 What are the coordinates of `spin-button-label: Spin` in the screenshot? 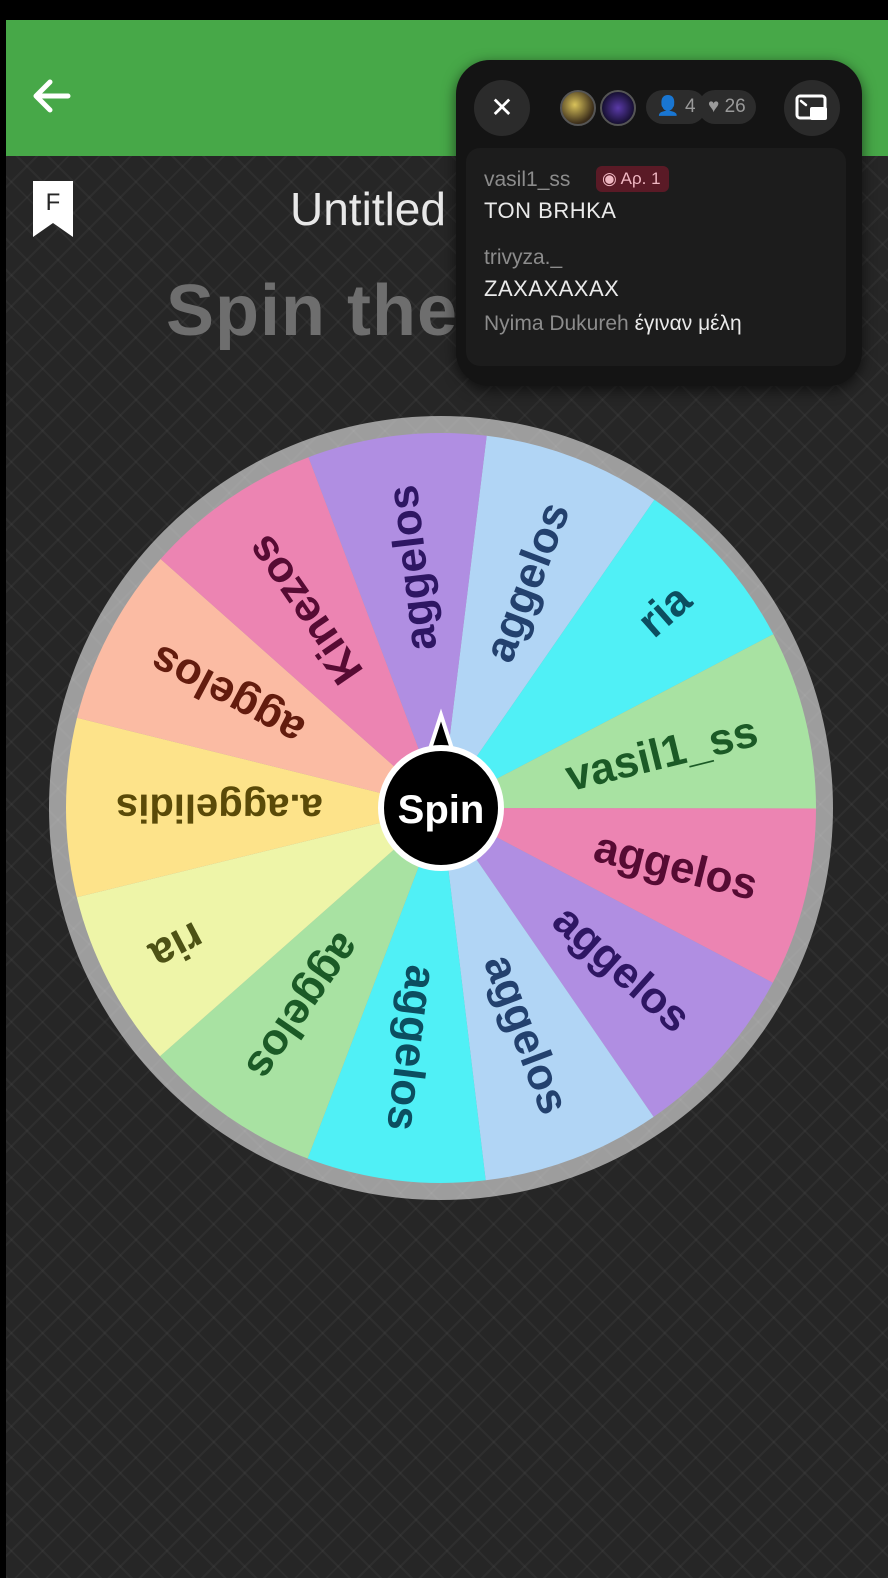 It's located at (441, 810).